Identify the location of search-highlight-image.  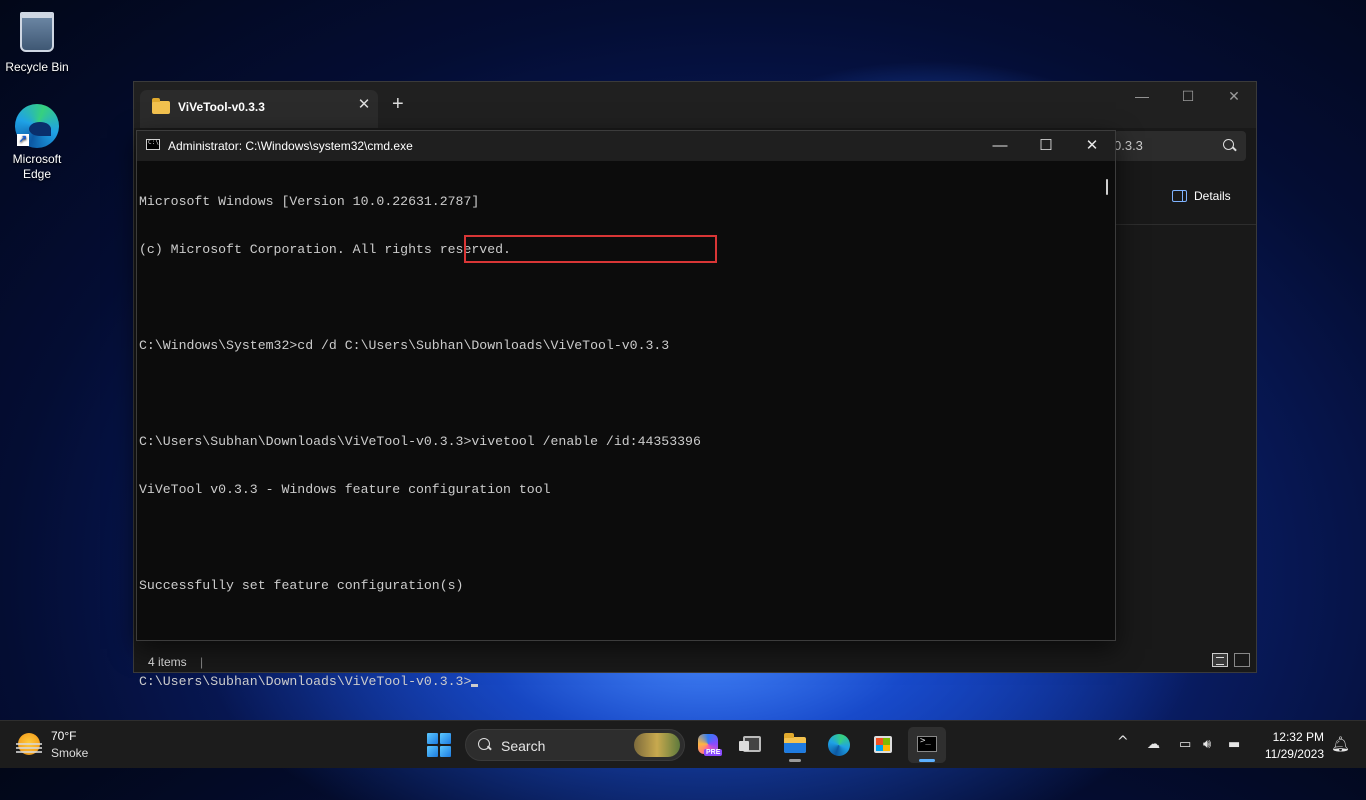
(657, 745).